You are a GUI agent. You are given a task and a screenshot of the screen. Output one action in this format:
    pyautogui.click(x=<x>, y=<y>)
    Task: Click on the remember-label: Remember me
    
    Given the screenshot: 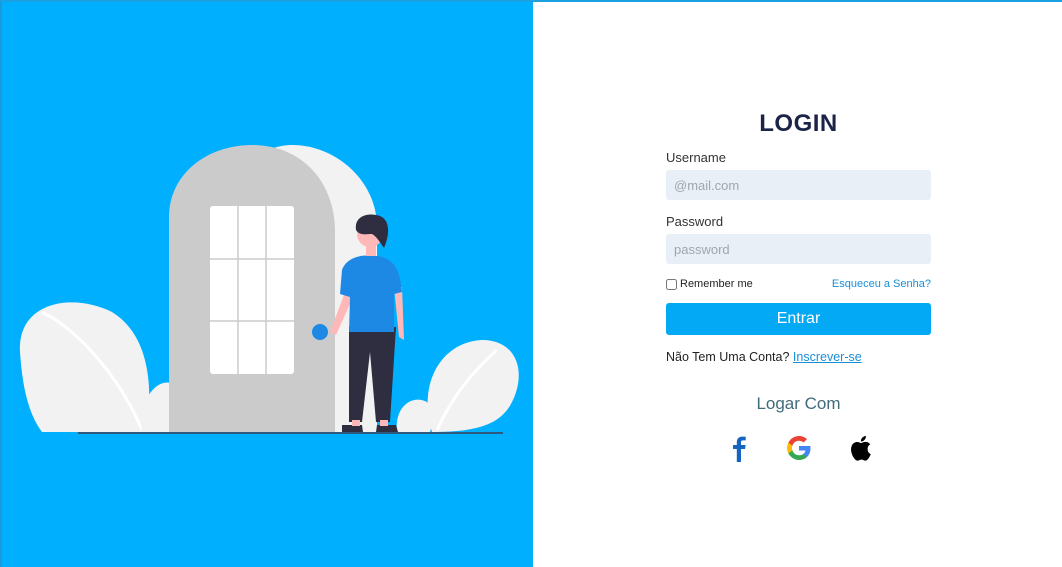 What is the action you would take?
    pyautogui.click(x=716, y=284)
    